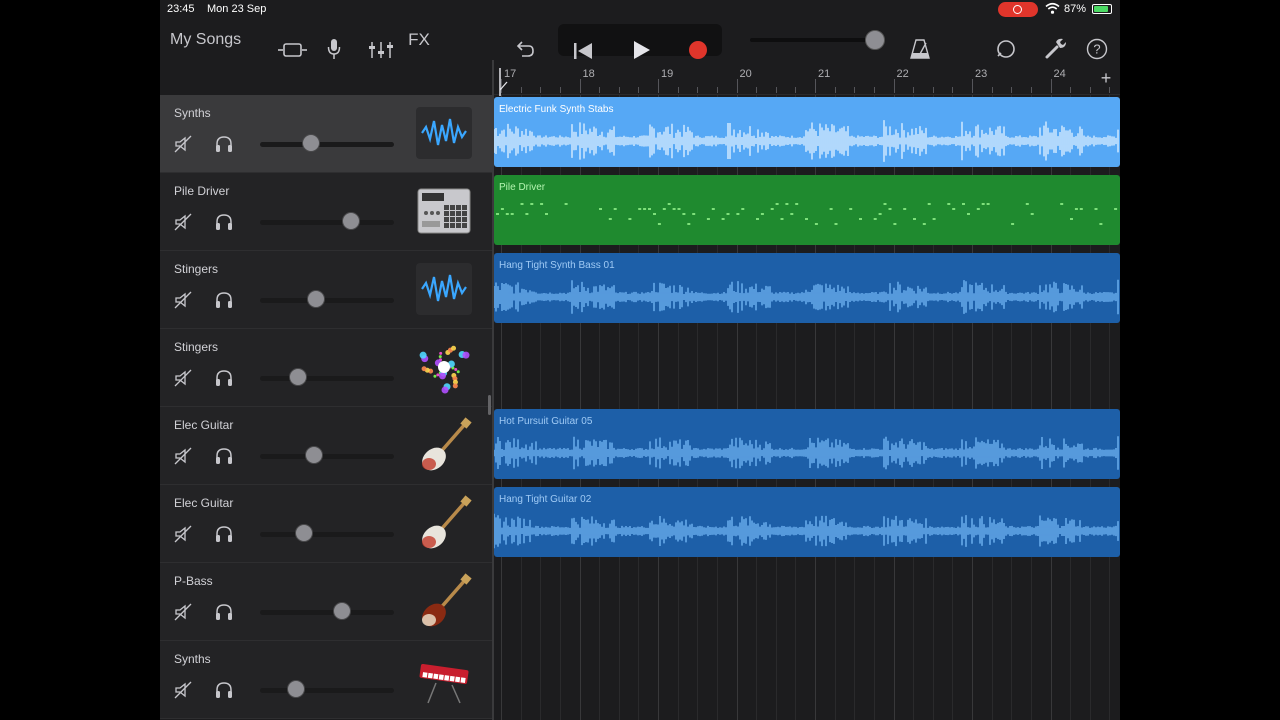  What do you see at coordinates (1075, 9) in the screenshot?
I see `battery-percent: 87%` at bounding box center [1075, 9].